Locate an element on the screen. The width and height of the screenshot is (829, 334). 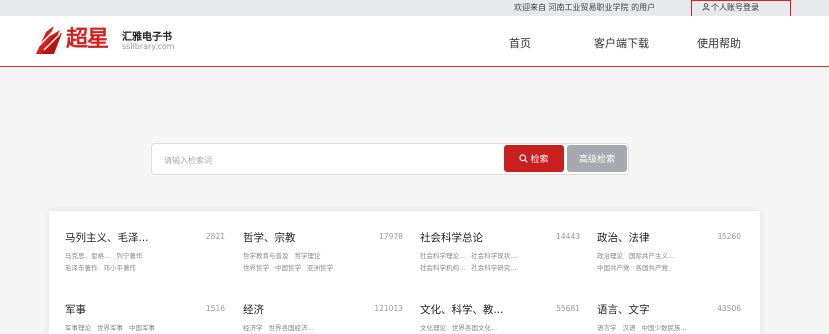
category-subitems: 马克思、恩格... 列宁著作 is located at coordinates (106, 255).